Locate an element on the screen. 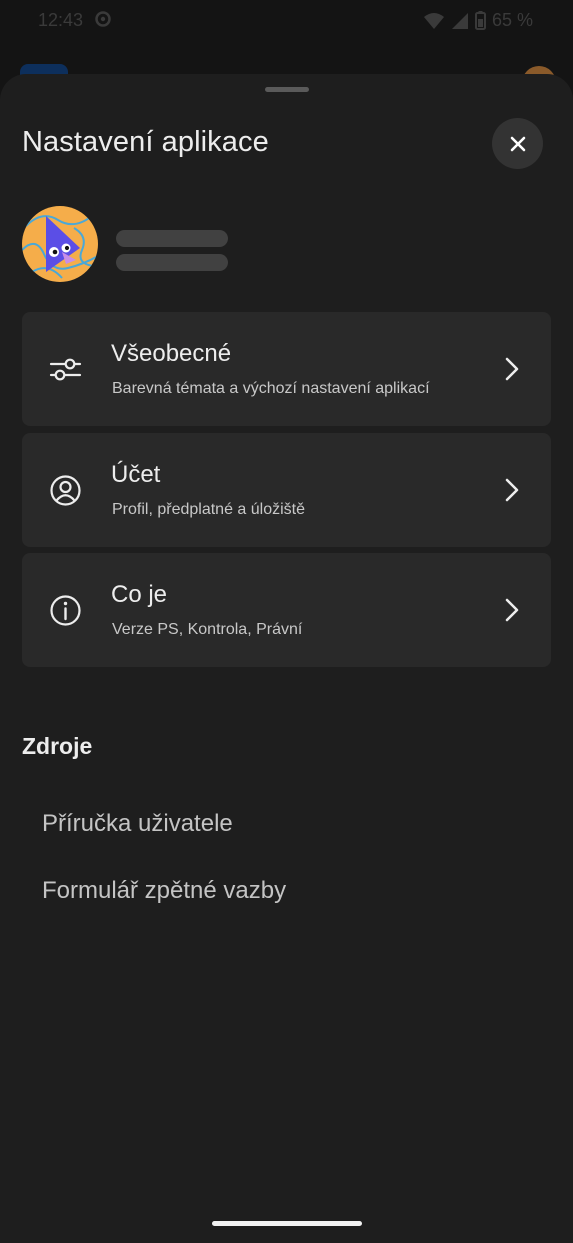  avatar-character-icon is located at coordinates (60, 244).